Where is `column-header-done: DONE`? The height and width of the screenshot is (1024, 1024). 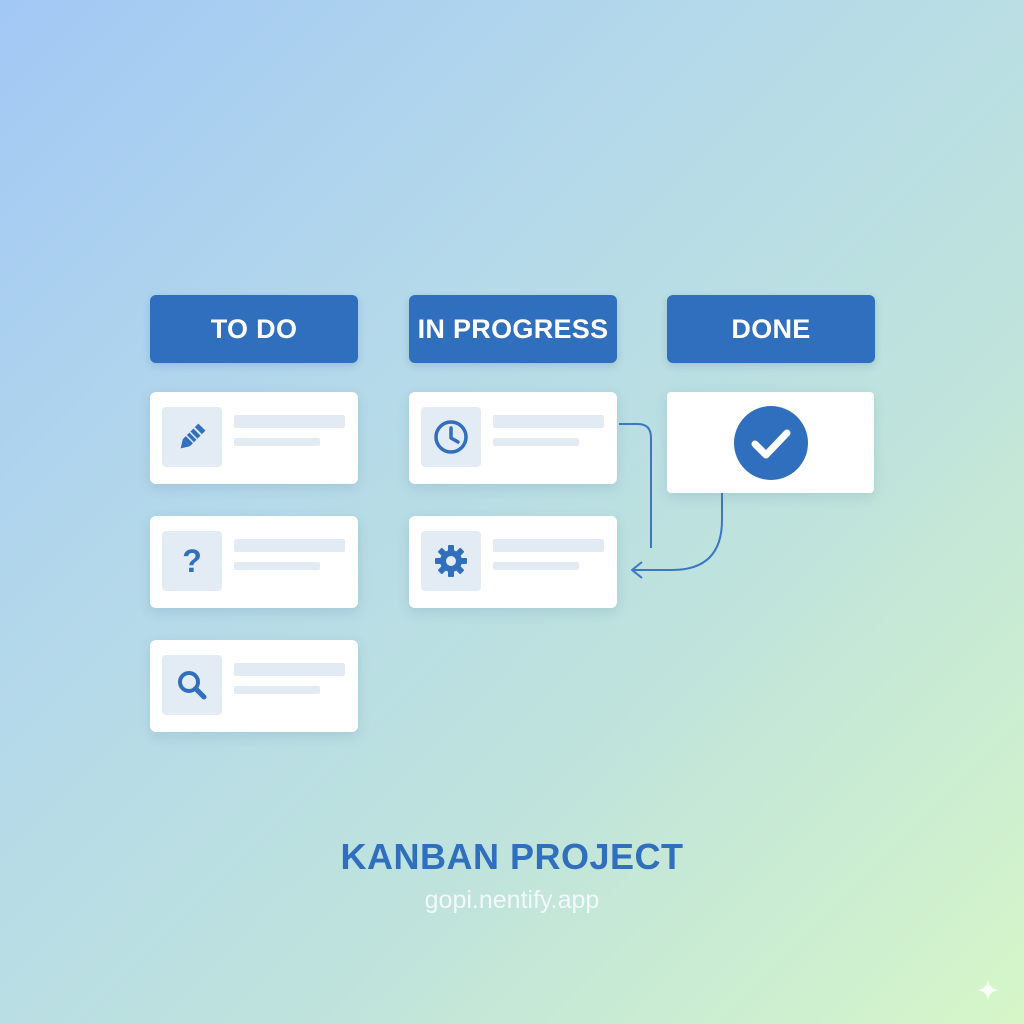
column-header-done: DONE is located at coordinates (771, 329).